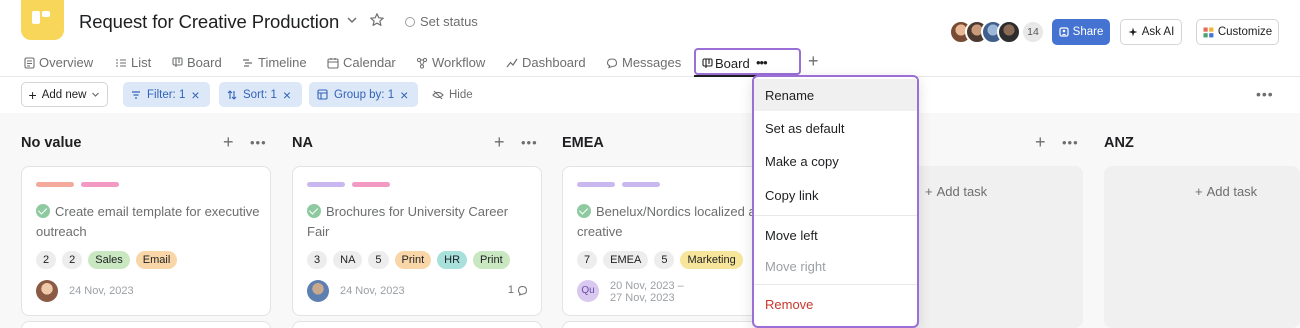 The width and height of the screenshot is (1300, 328). I want to click on star-icon, so click(377, 20).